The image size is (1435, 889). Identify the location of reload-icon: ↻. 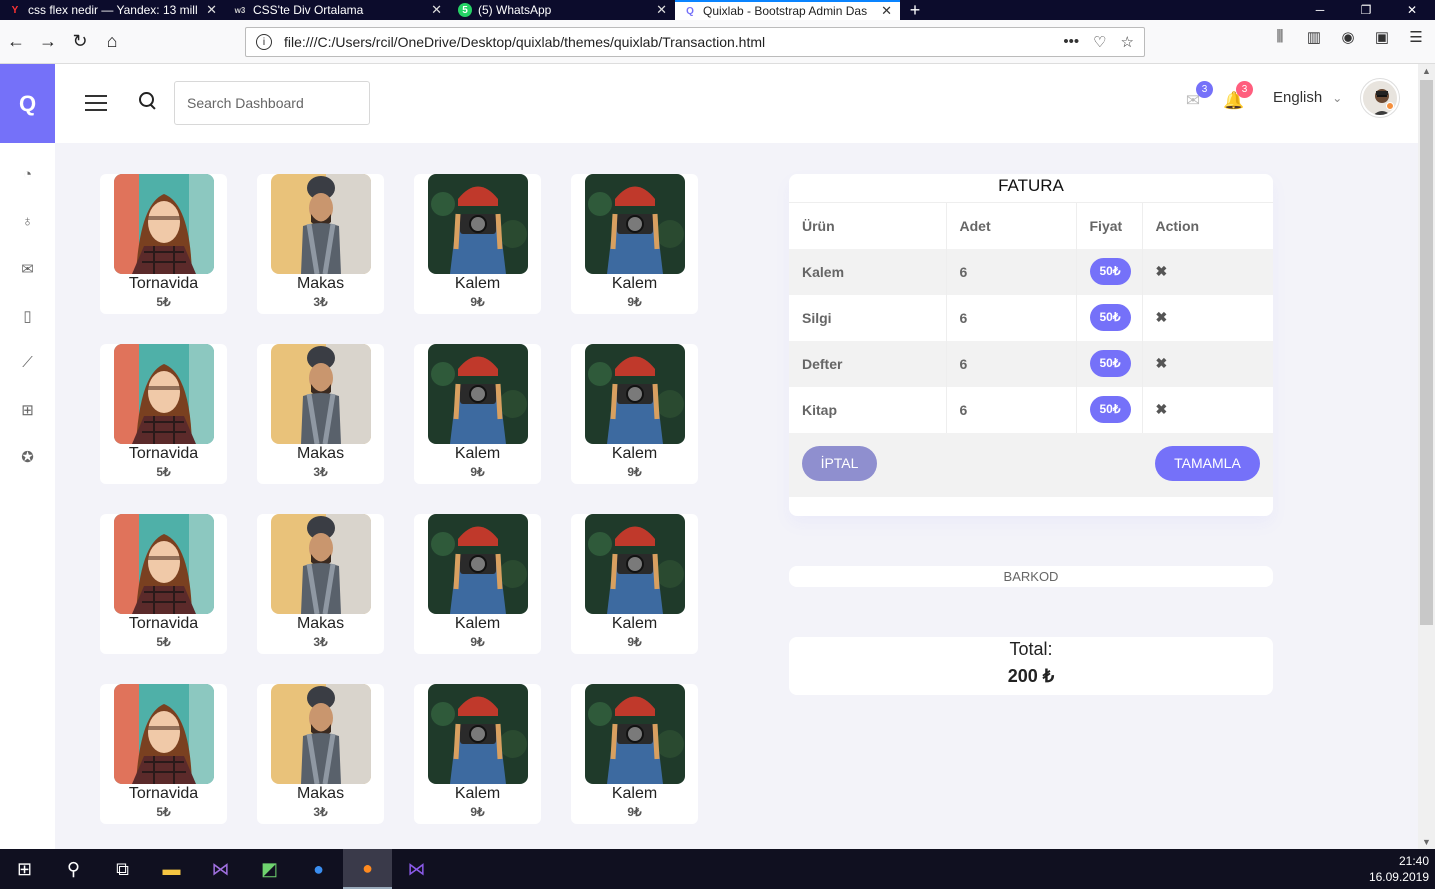
(80, 42).